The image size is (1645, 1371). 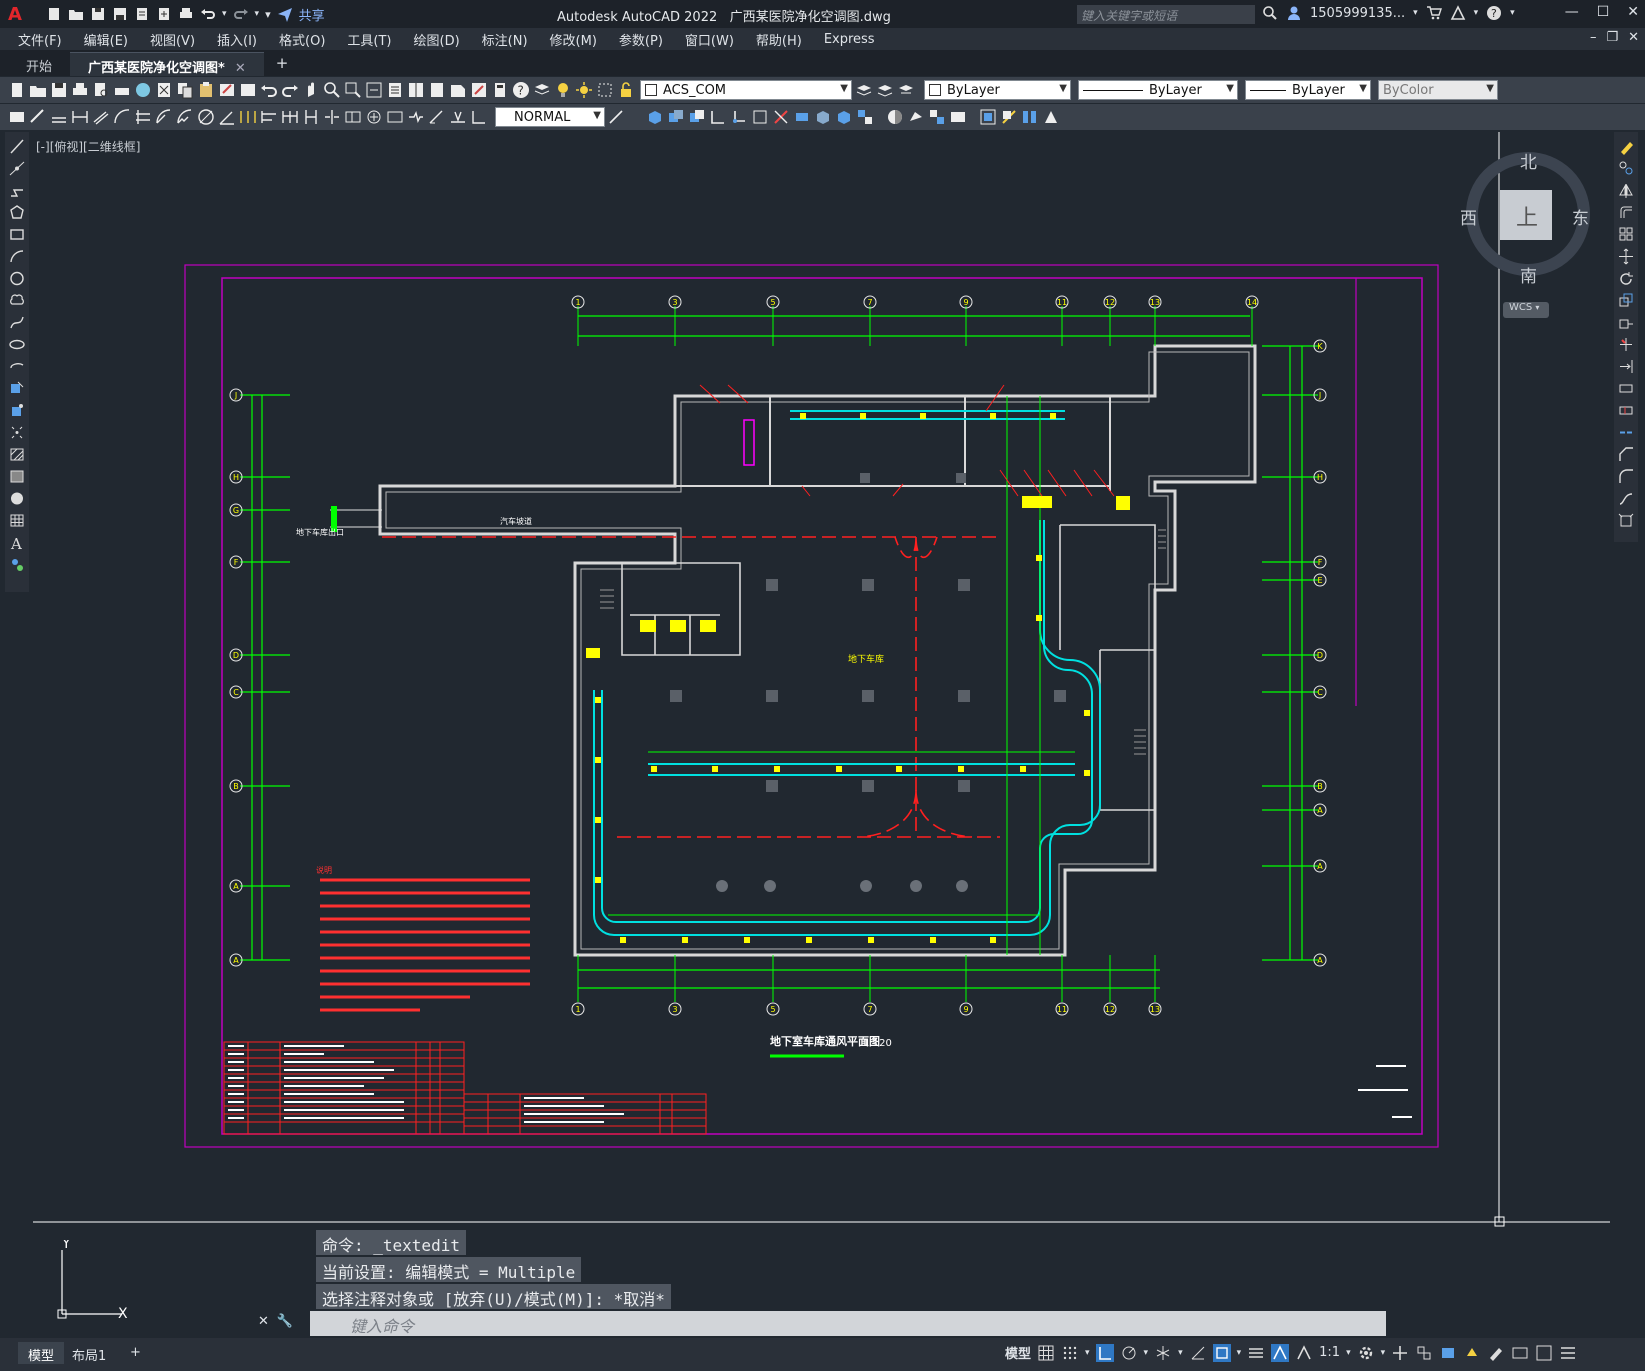 I want to click on supply-duct-loop-outer, so click(x=847, y=728).